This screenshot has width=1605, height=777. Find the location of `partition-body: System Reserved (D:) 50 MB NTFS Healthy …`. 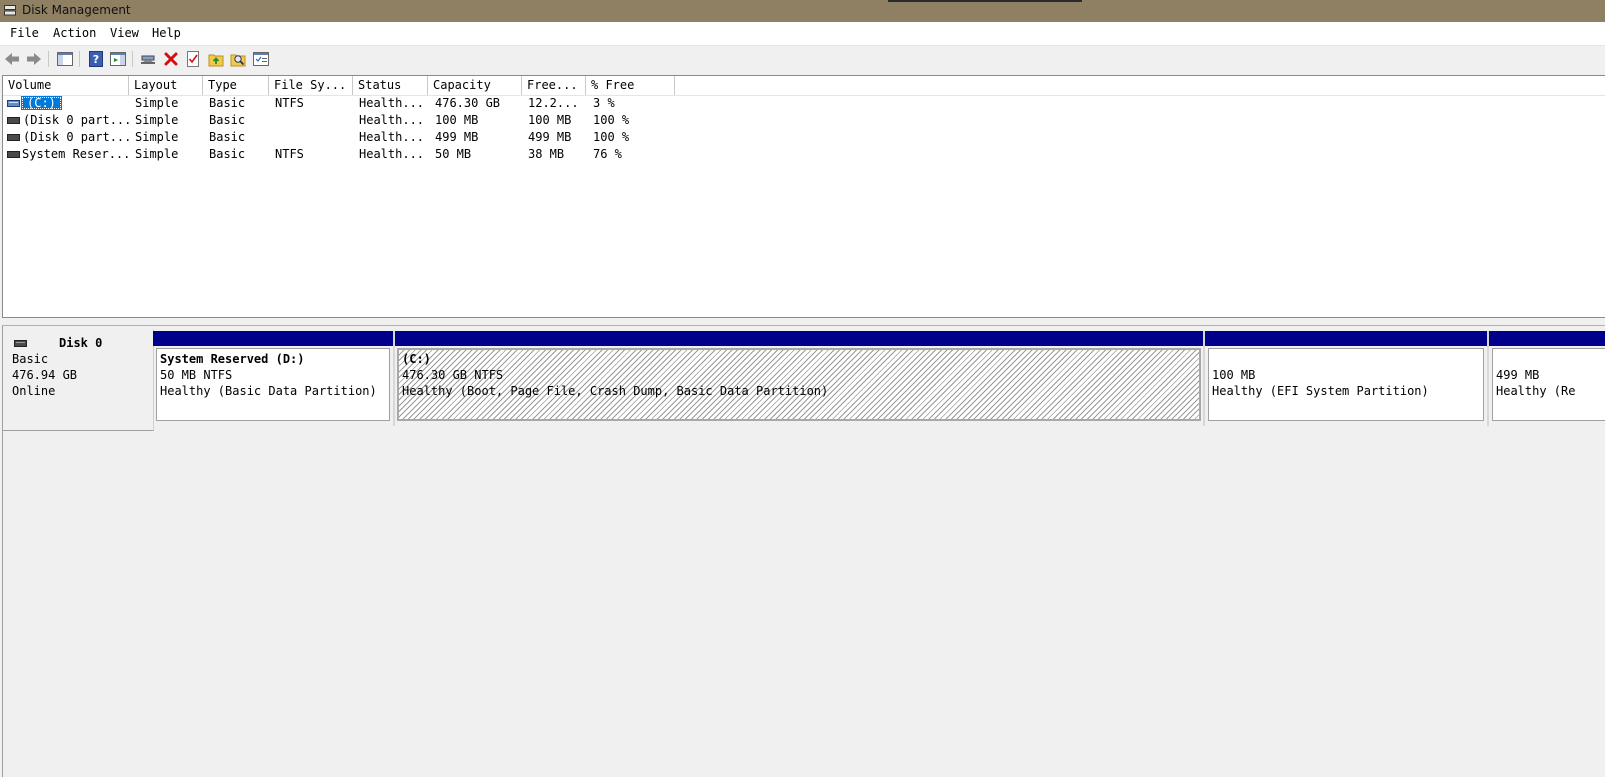

partition-body: System Reserved (D:) 50 MB NTFS Healthy … is located at coordinates (273, 384).